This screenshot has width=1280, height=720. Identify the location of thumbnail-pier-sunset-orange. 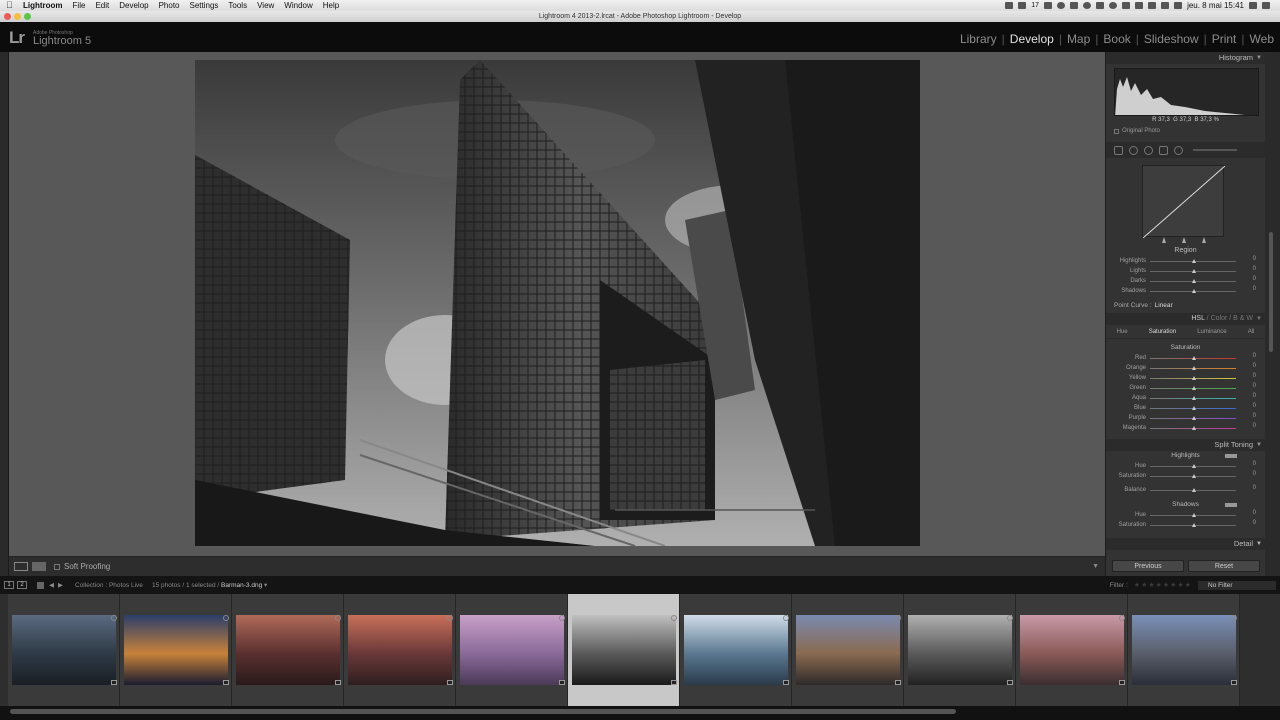
(400, 650).